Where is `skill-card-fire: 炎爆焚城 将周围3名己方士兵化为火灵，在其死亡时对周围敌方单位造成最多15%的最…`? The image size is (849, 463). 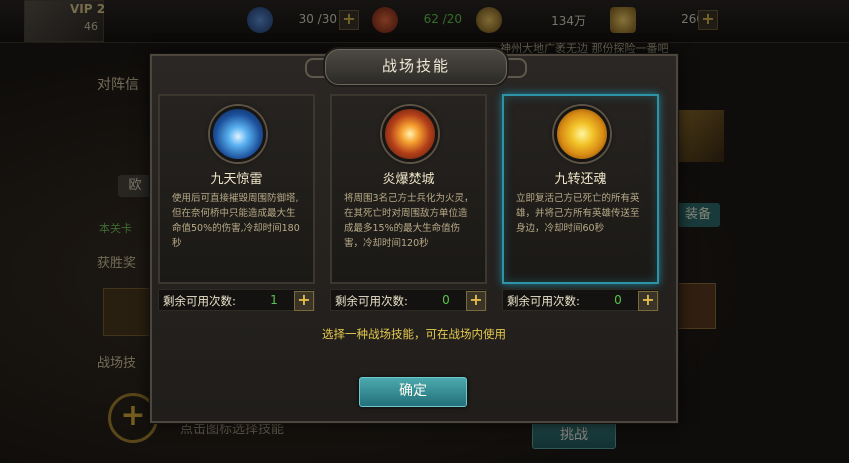
skill-card-fire: 炎爆焚城 将周围3名己方士兵化为火灵，在其死亡时对周围敌方单位造成最多15%的最… is located at coordinates (408, 189).